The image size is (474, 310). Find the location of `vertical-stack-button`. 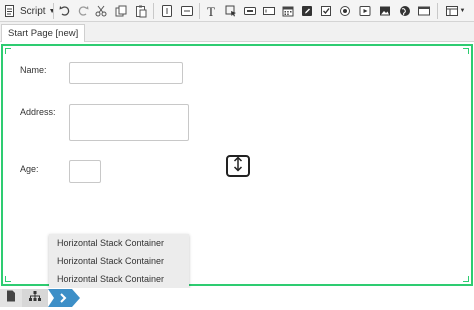

vertical-stack-button is located at coordinates (167, 11).